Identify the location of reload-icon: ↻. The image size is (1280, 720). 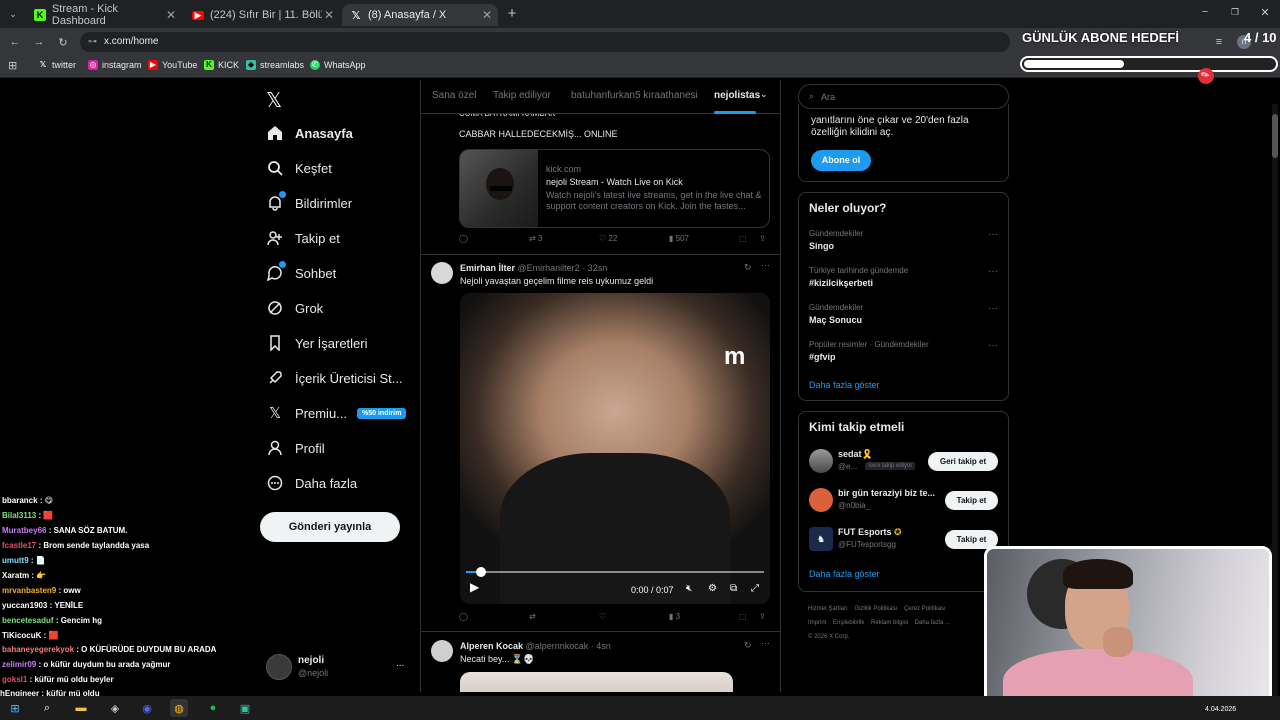
(63, 42).